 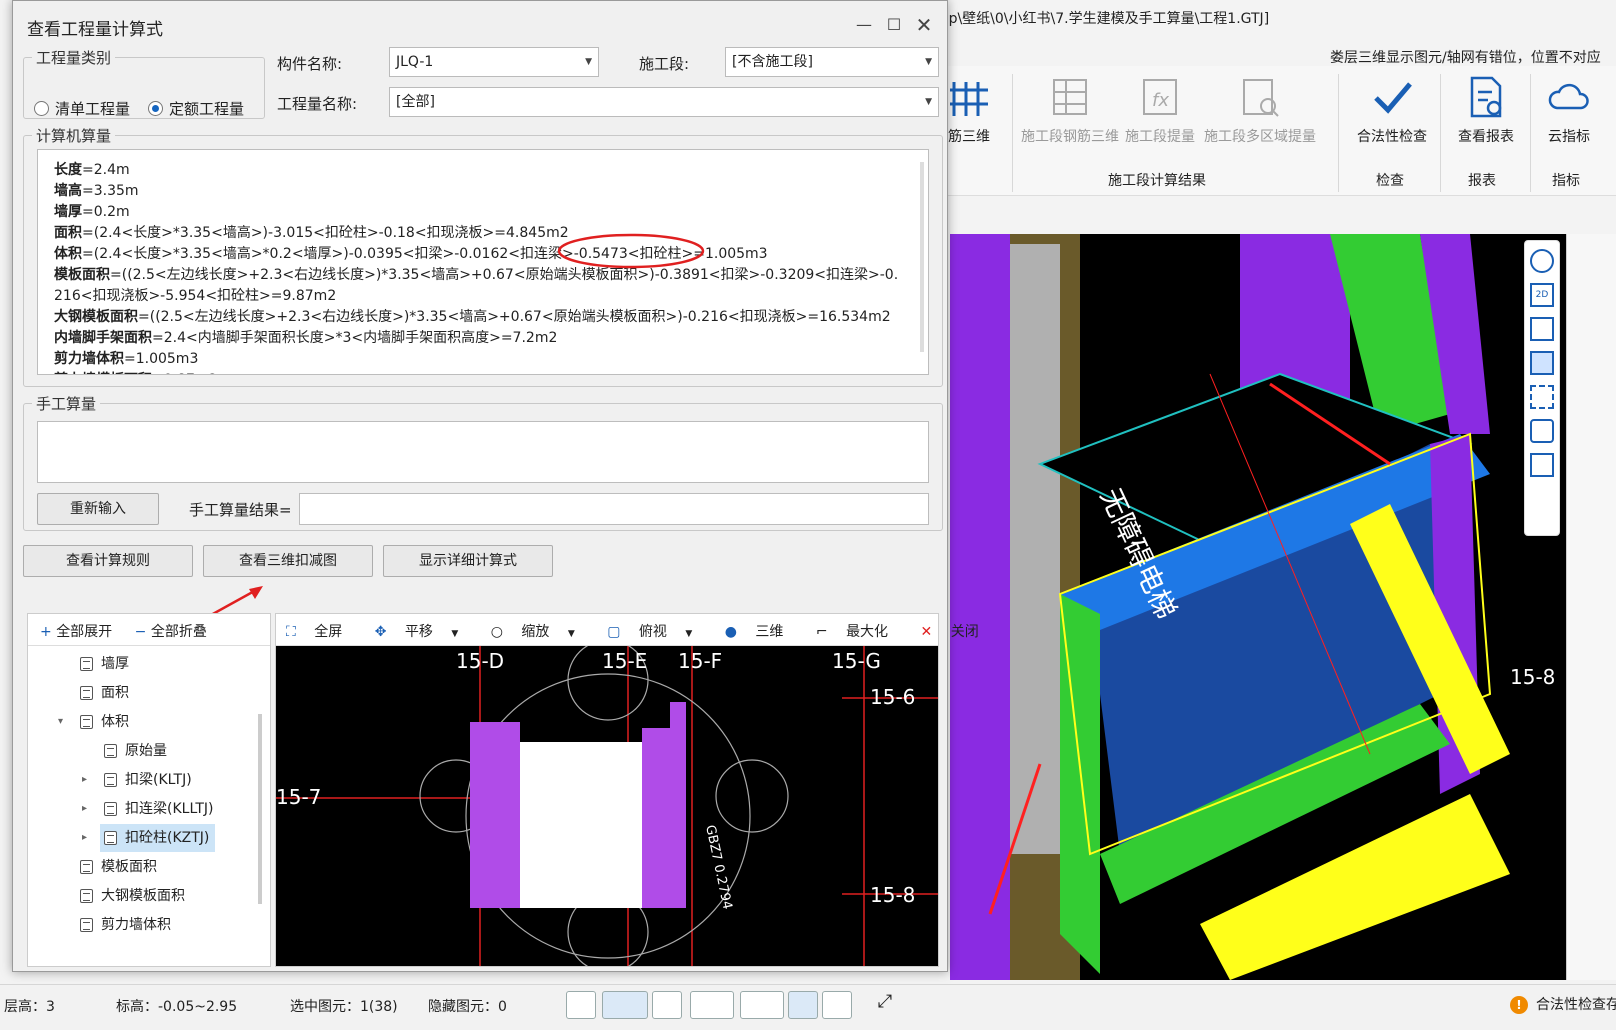 What do you see at coordinates (1542, 465) in the screenshot?
I see `list-view-icon` at bounding box center [1542, 465].